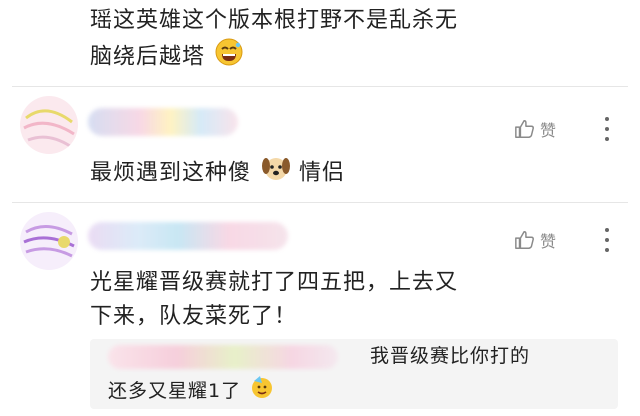 Image resolution: width=640 pixels, height=416 pixels. What do you see at coordinates (354, 374) in the screenshot?
I see `reply-box: 我晋级赛比你打的 还多又星耀1了` at bounding box center [354, 374].